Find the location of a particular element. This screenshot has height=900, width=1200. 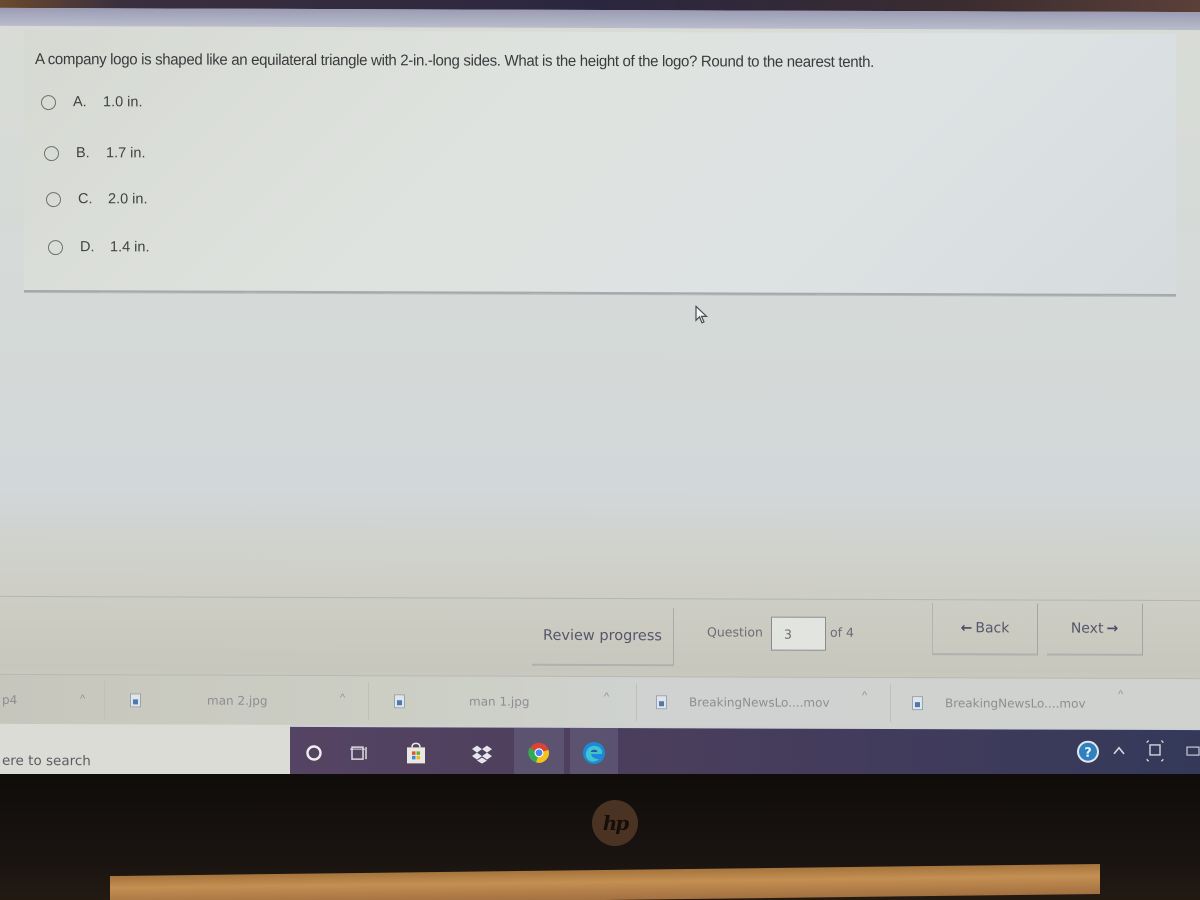

header-band is located at coordinates (600, 19).